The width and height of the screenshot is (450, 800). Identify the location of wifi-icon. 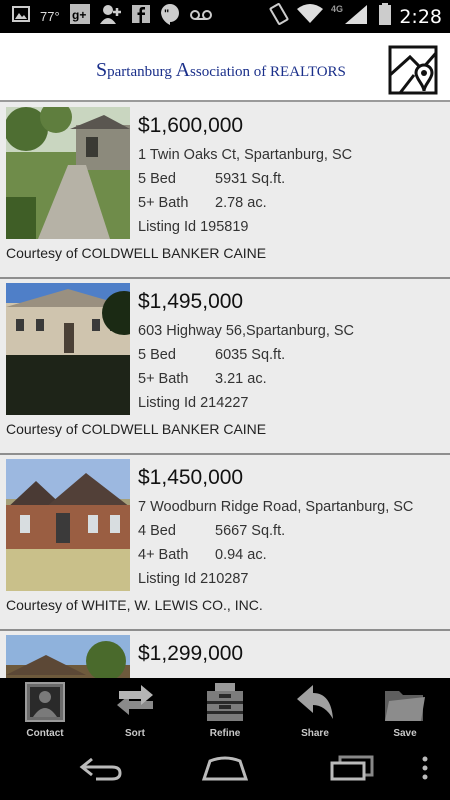
(310, 16).